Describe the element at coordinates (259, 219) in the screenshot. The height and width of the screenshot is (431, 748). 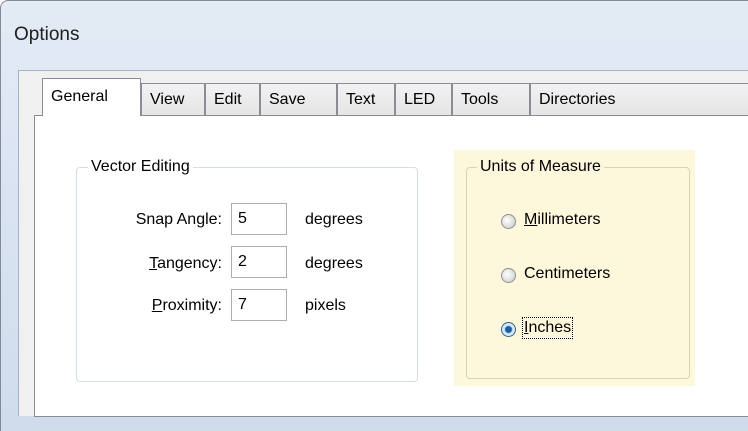
I see `snap-angle-input: 5` at that location.